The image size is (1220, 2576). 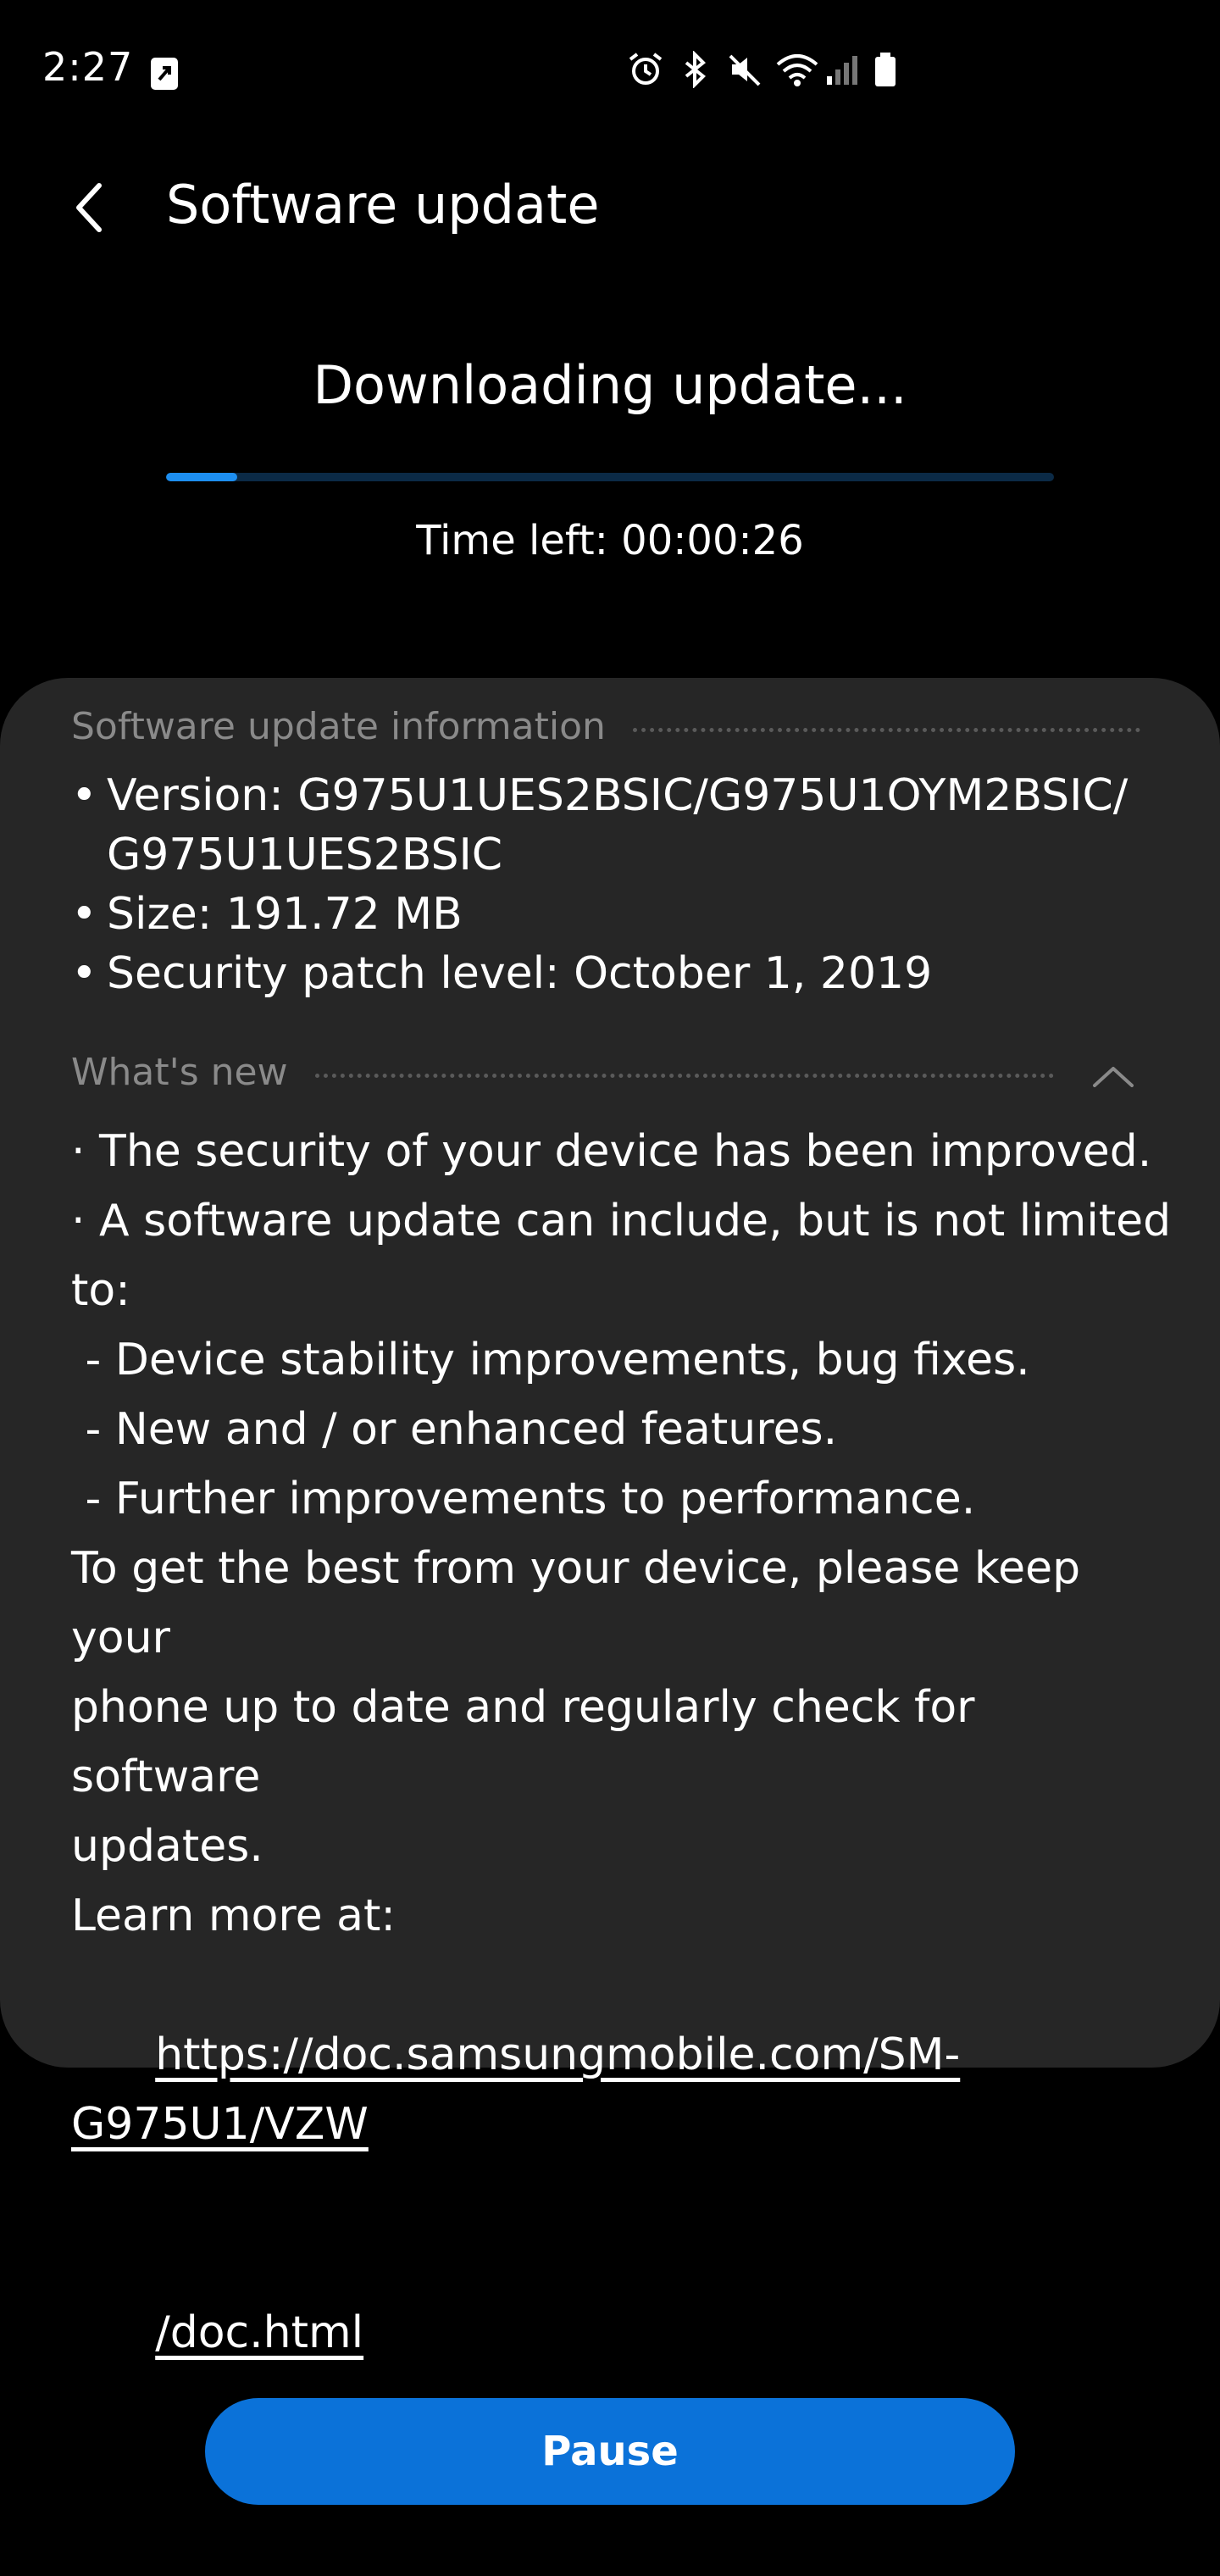 What do you see at coordinates (622, 915) in the screenshot?
I see `info-item-size: • Size: 191.72 MB` at bounding box center [622, 915].